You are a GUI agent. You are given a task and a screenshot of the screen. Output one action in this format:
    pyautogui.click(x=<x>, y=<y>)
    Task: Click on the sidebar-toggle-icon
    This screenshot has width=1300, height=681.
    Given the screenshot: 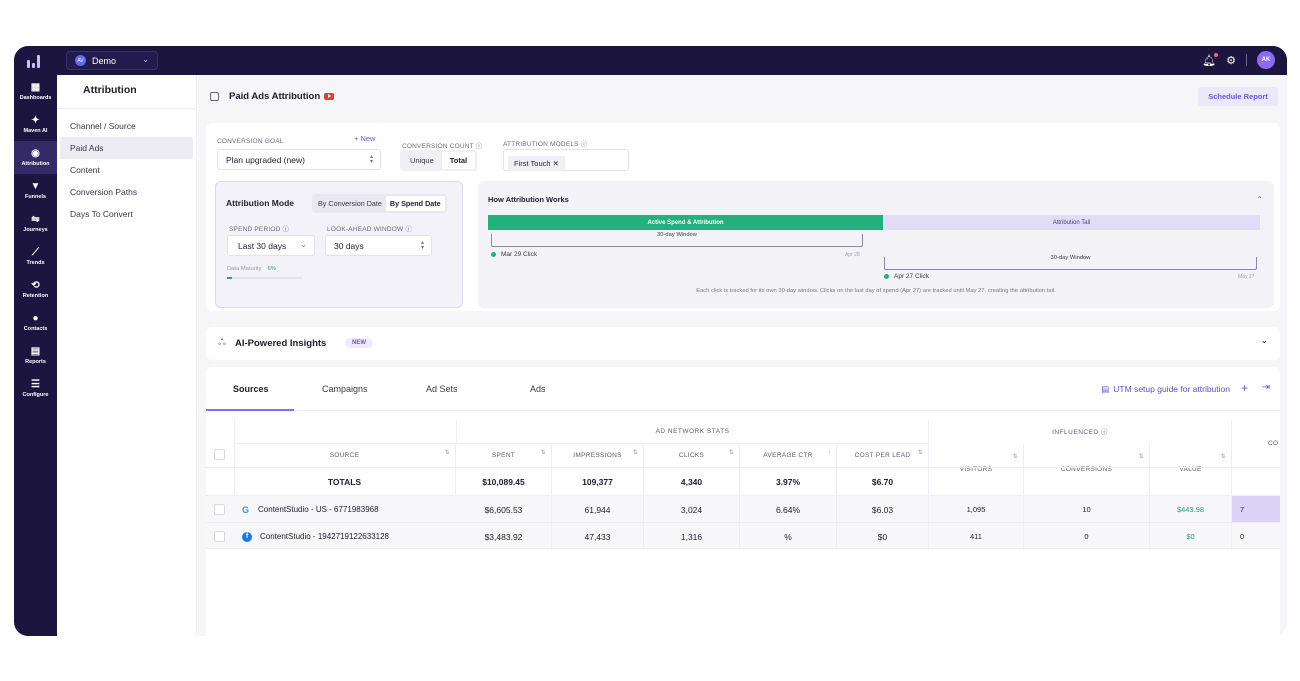 What is the action you would take?
    pyautogui.click(x=214, y=96)
    